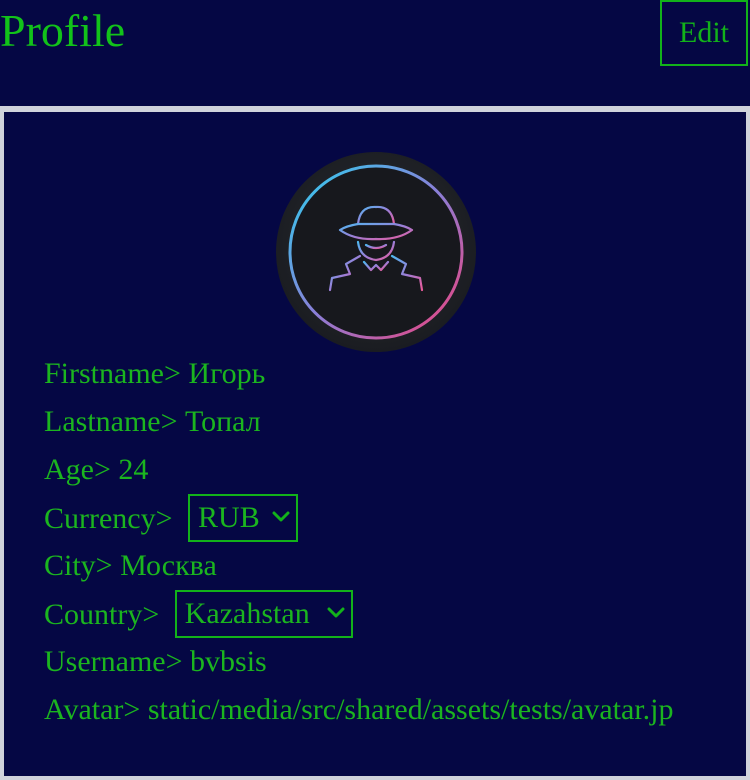 Image resolution: width=750 pixels, height=780 pixels. What do you see at coordinates (227, 373) in the screenshot?
I see `firstname-value: Игорь` at bounding box center [227, 373].